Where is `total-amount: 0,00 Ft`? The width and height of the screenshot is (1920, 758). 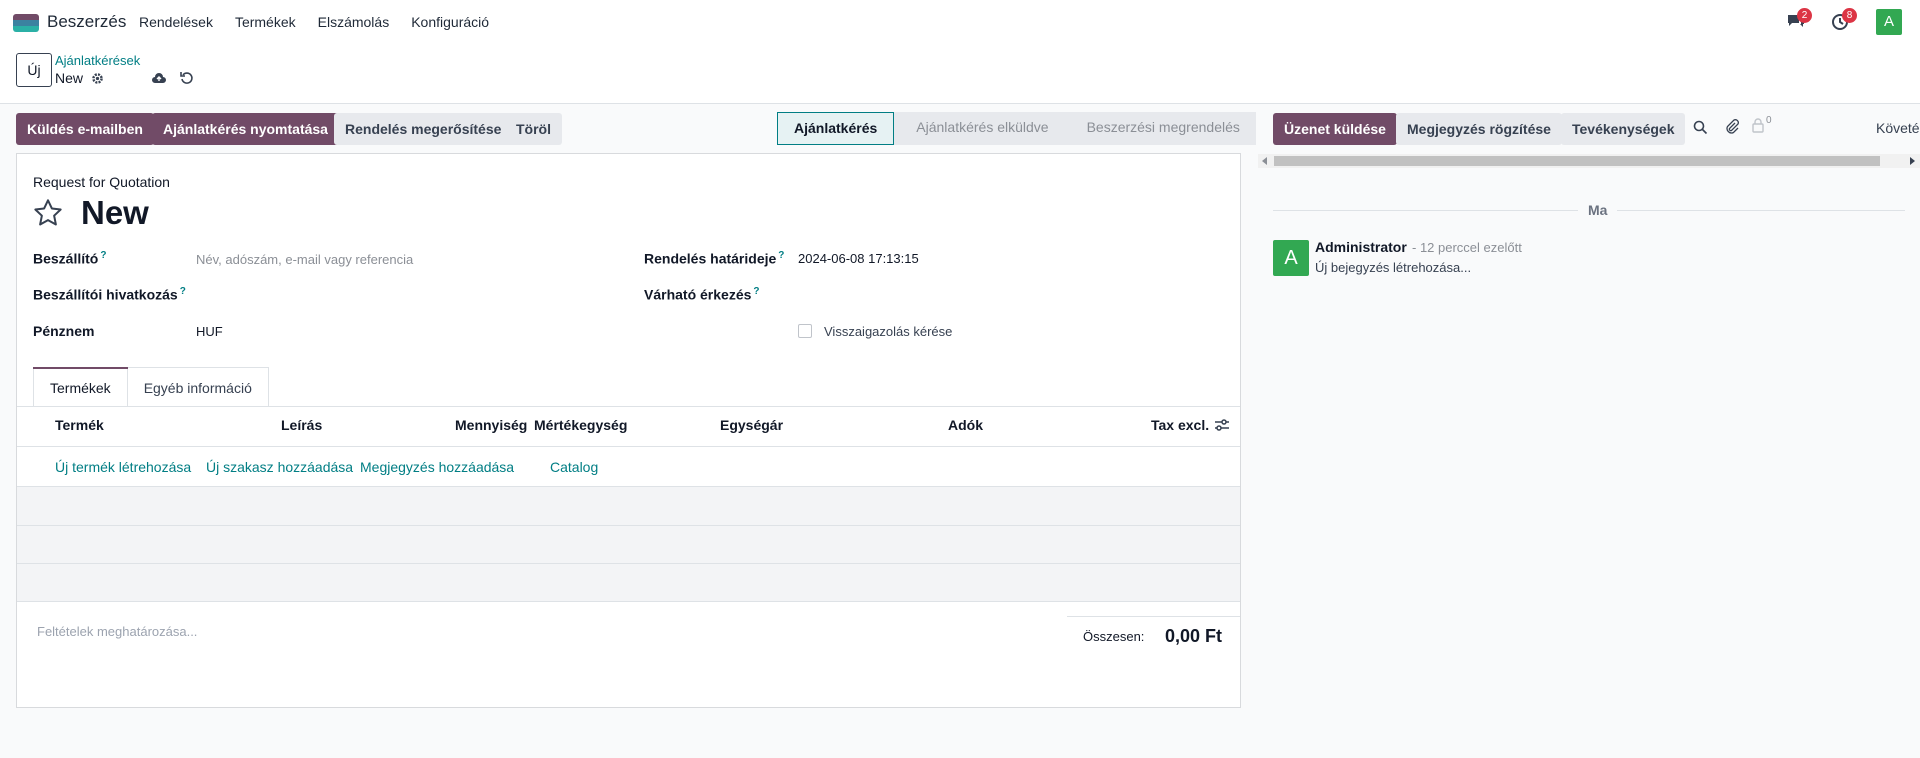 total-amount: 0,00 Ft is located at coordinates (1194, 636).